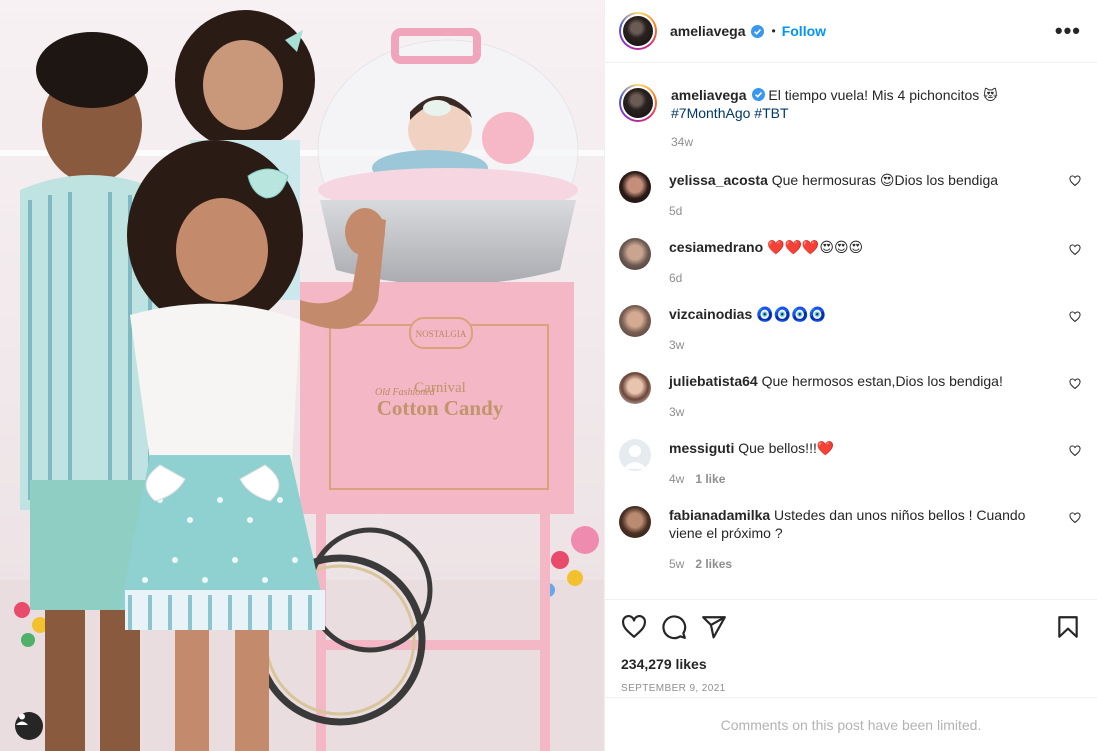 Image resolution: width=1097 pixels, height=751 pixels. I want to click on caption-time: 34w, so click(682, 142).